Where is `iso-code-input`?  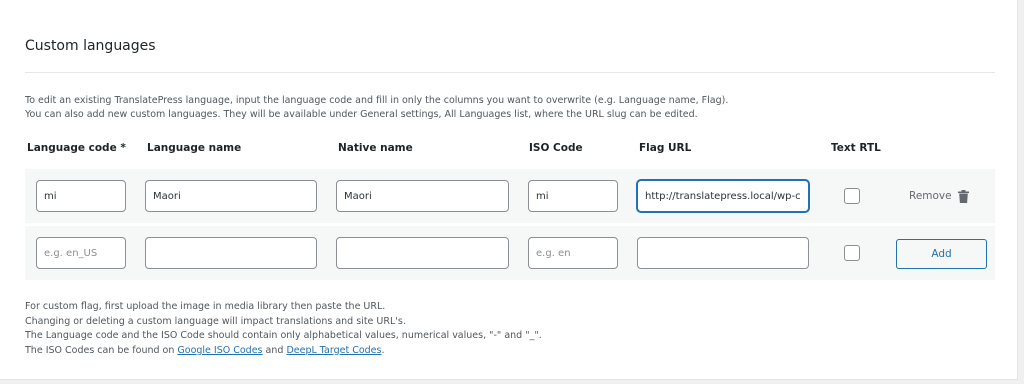 iso-code-input is located at coordinates (573, 196).